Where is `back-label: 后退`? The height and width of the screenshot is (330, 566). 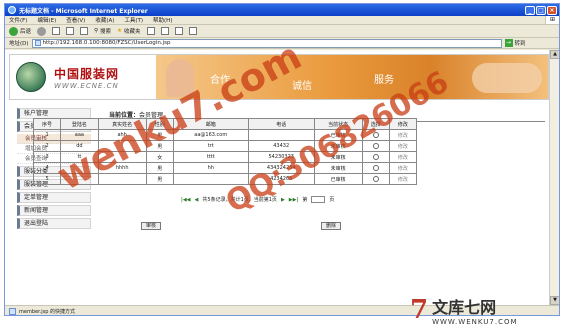
back-label: 后退 is located at coordinates (26, 32).